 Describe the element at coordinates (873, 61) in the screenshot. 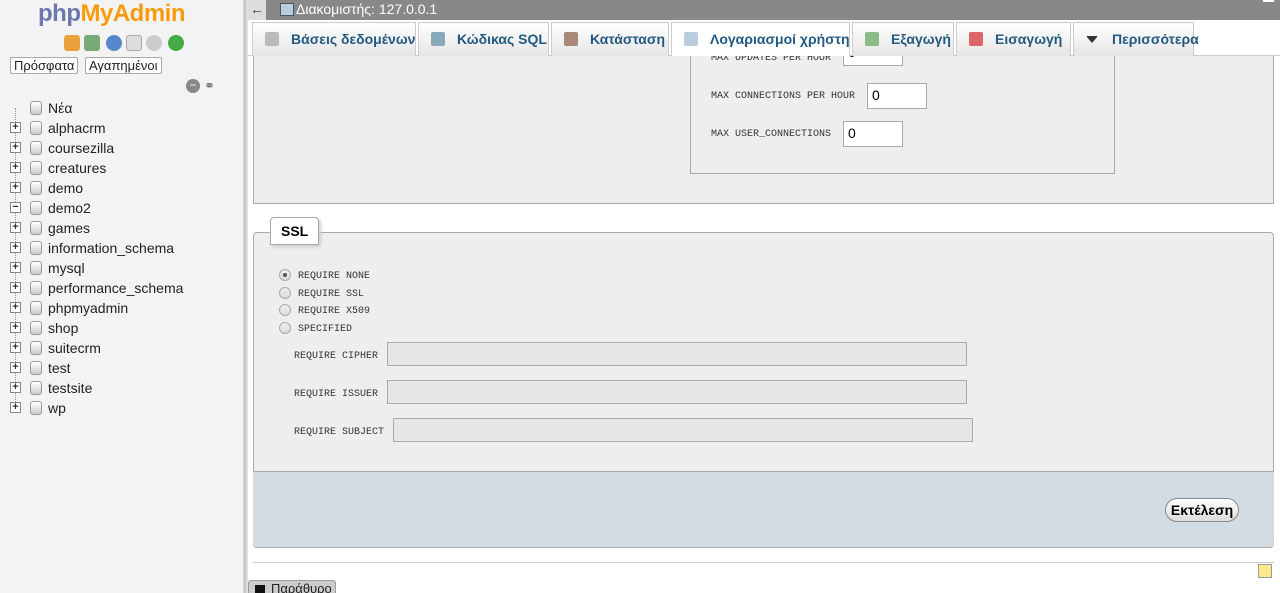

I see `max-updates-input: 0` at that location.